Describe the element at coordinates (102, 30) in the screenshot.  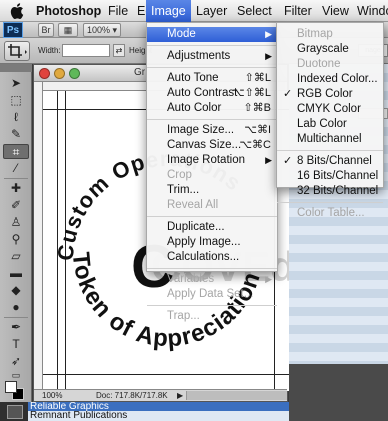
I see `zoom-level-select: 100% ▾` at that location.